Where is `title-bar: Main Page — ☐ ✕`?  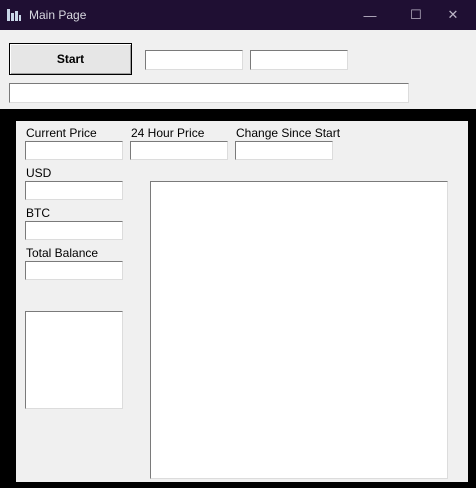 title-bar: Main Page — ☐ ✕ is located at coordinates (238, 15).